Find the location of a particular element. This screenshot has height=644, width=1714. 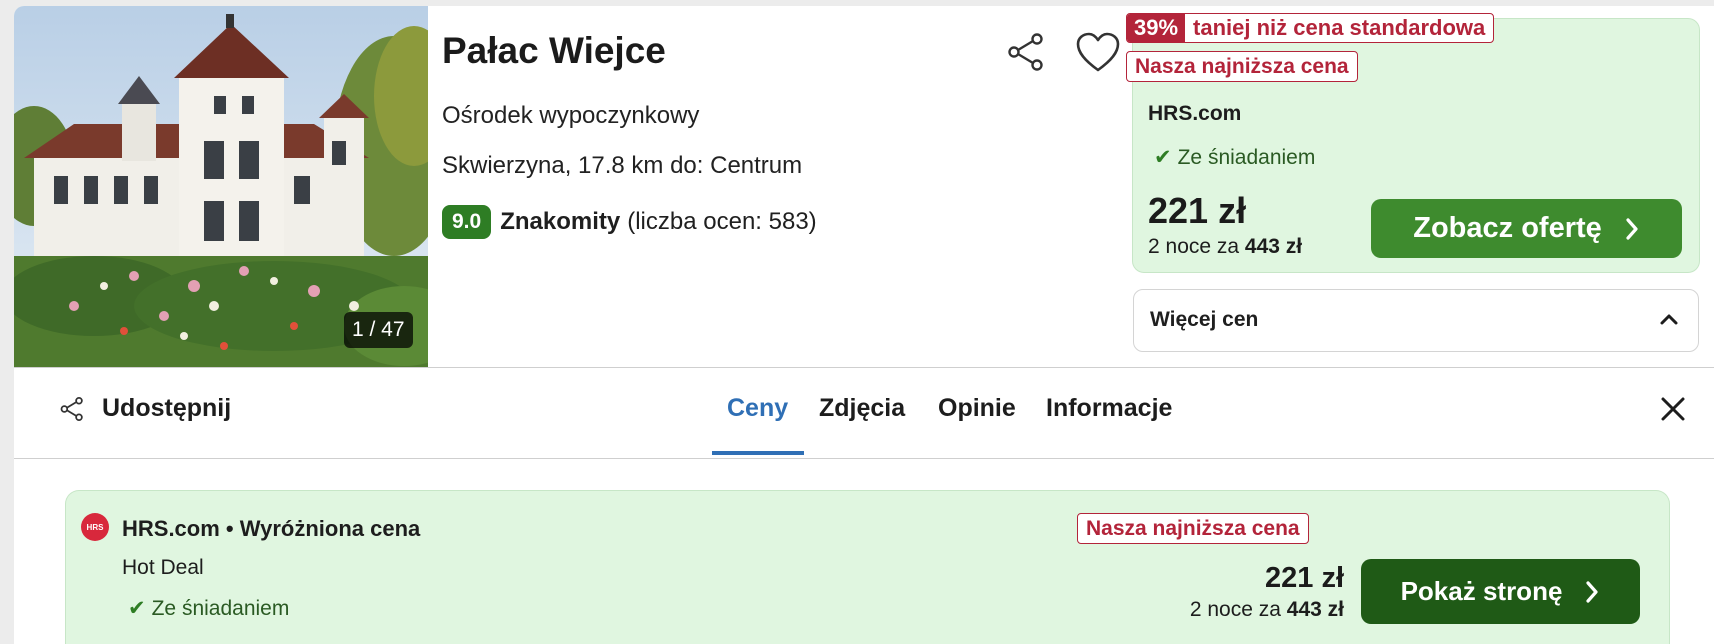

hotel-location: Skwierzyna, 17.8 km do: Centrum is located at coordinates (622, 166).